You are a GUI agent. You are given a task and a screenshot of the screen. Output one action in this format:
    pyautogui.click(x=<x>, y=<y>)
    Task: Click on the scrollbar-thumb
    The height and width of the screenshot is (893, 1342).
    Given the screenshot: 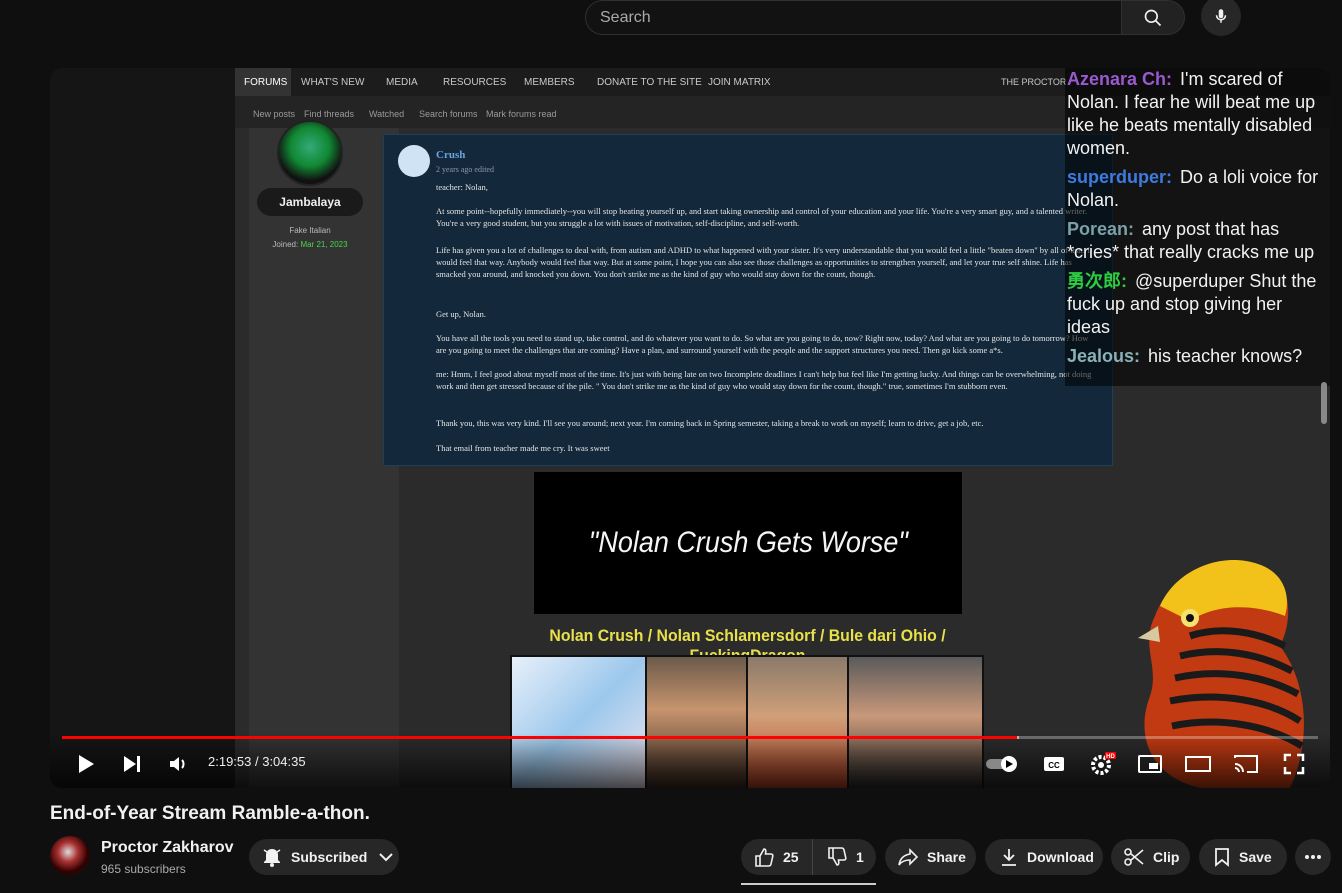 What is the action you would take?
    pyautogui.click(x=1324, y=403)
    